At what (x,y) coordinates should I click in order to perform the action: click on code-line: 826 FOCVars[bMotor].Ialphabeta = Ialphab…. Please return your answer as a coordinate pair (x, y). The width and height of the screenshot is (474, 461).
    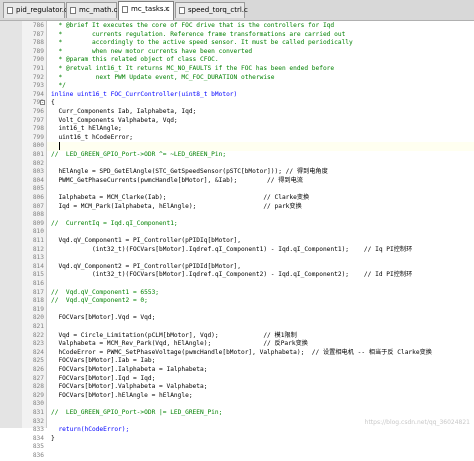
    Looking at the image, I should click on (253, 370).